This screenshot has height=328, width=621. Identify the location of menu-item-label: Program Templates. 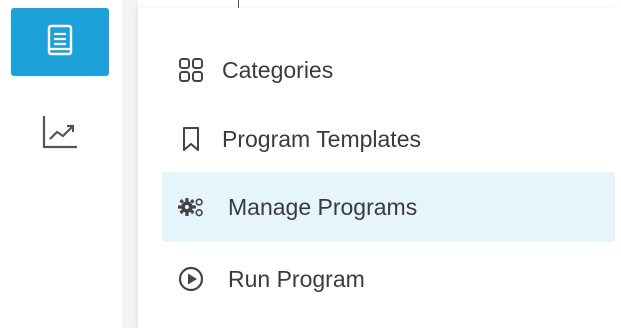
(321, 138).